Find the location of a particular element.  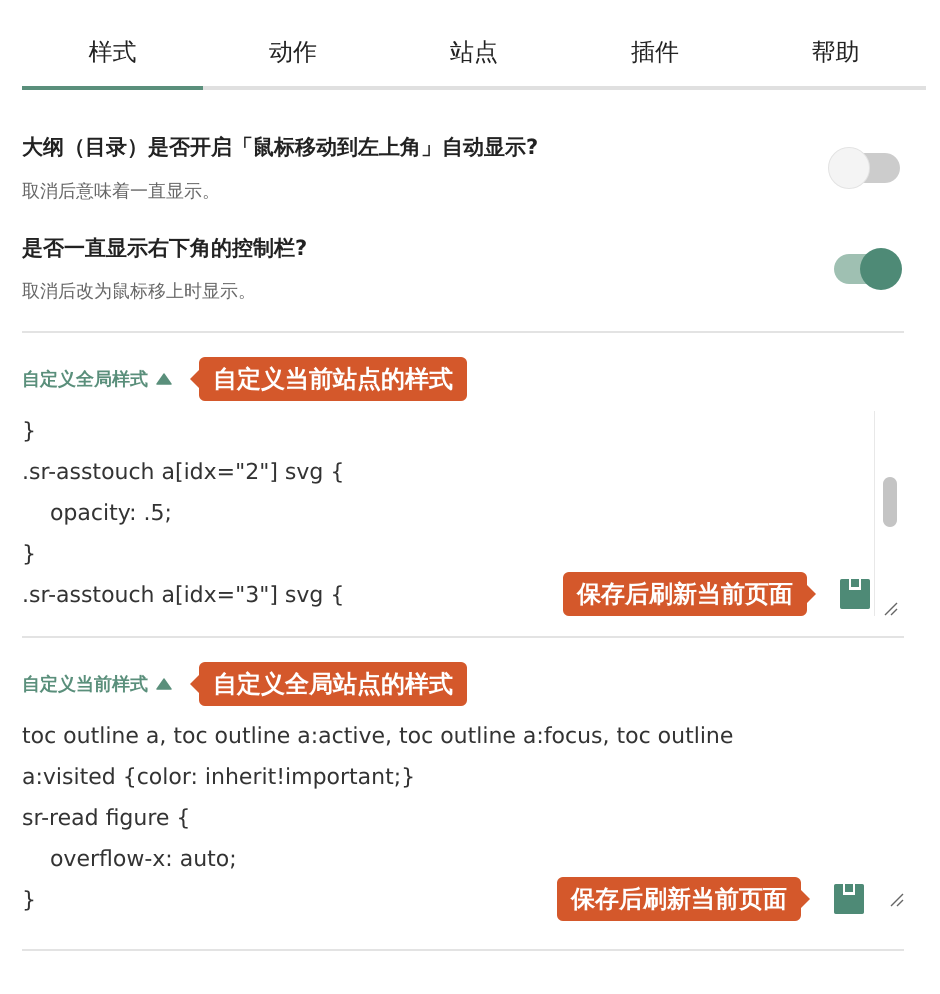

tab: 站点 is located at coordinates (474, 45).